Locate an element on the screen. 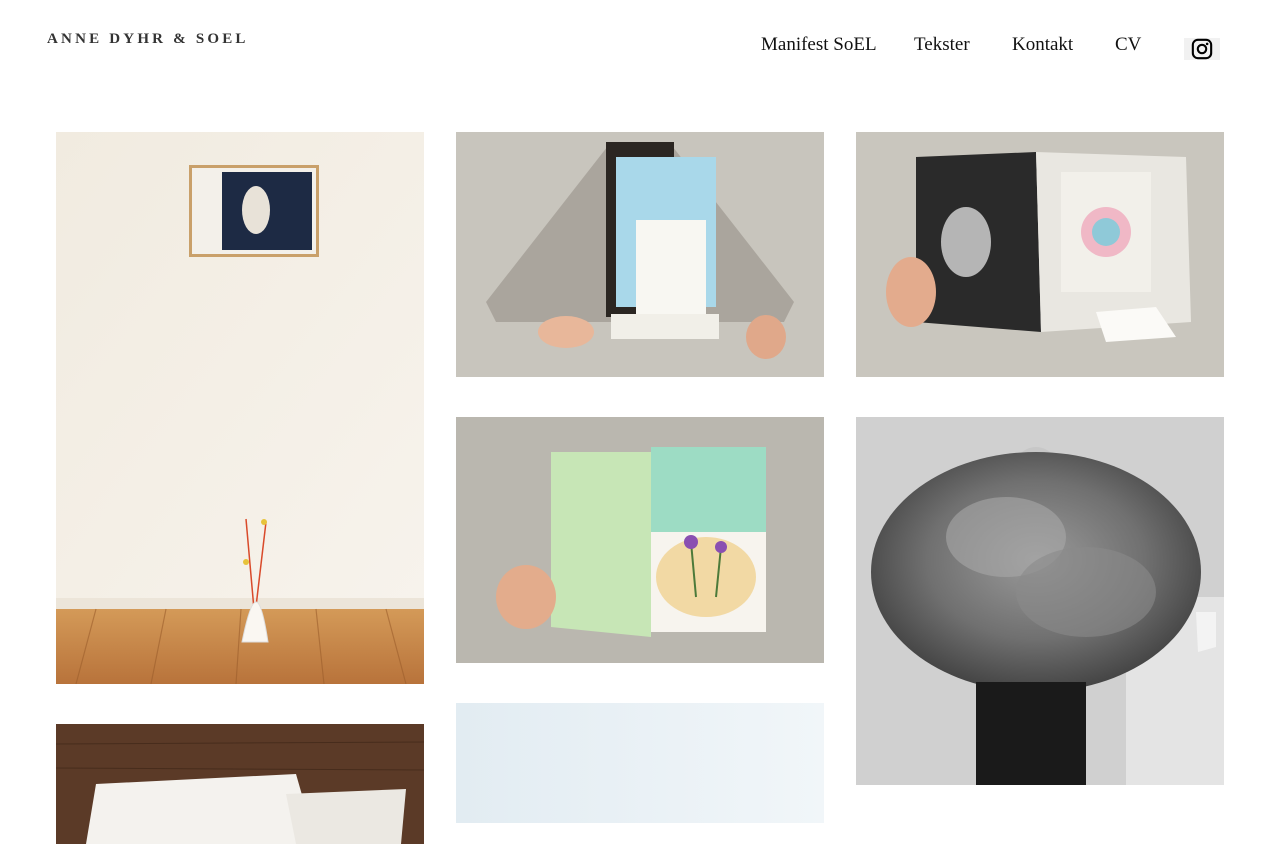 This screenshot has width=1280, height=844. gallery-item-pale-sky is located at coordinates (640, 763).